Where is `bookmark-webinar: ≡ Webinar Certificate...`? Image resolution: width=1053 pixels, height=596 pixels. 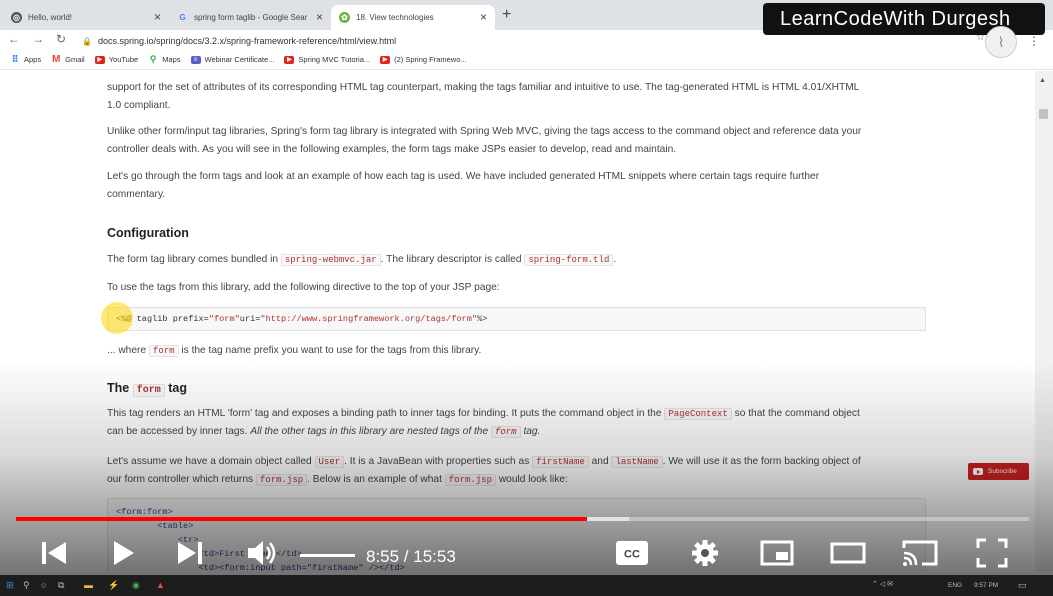
bookmark-webinar: ≡ Webinar Certificate... is located at coordinates (232, 59).